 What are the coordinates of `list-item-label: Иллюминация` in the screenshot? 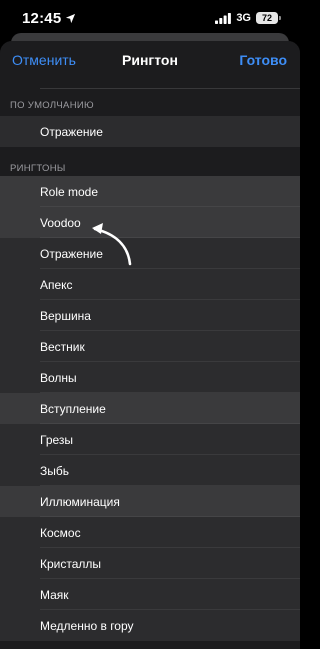 It's located at (80, 501).